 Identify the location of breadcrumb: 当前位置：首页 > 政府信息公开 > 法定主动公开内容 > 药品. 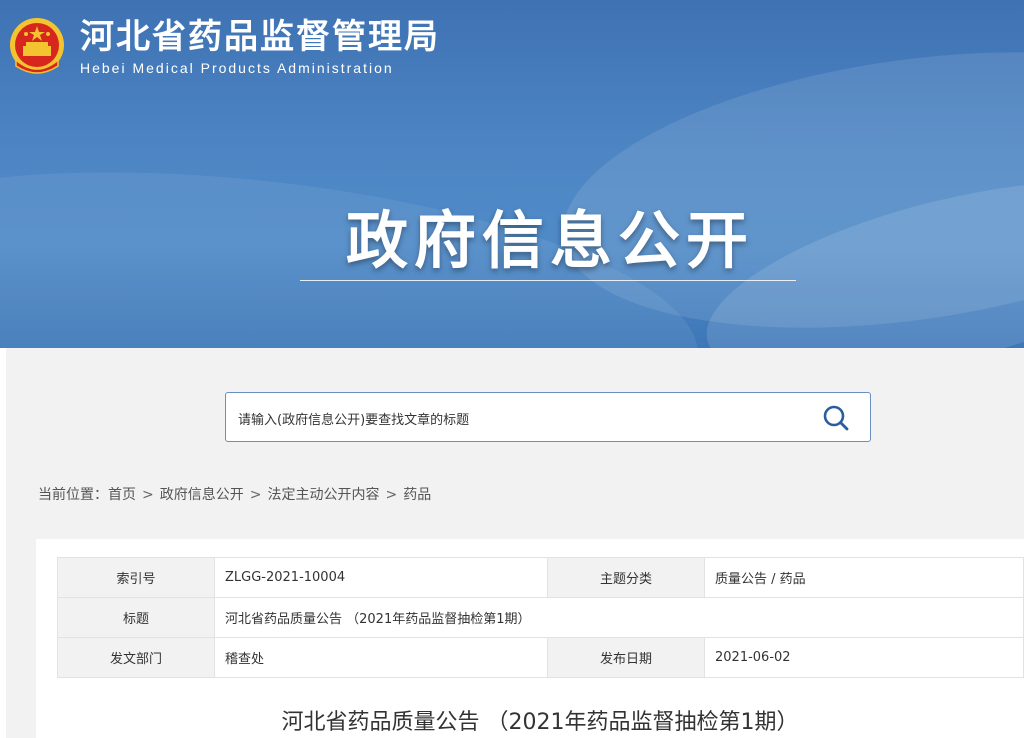
(234, 494).